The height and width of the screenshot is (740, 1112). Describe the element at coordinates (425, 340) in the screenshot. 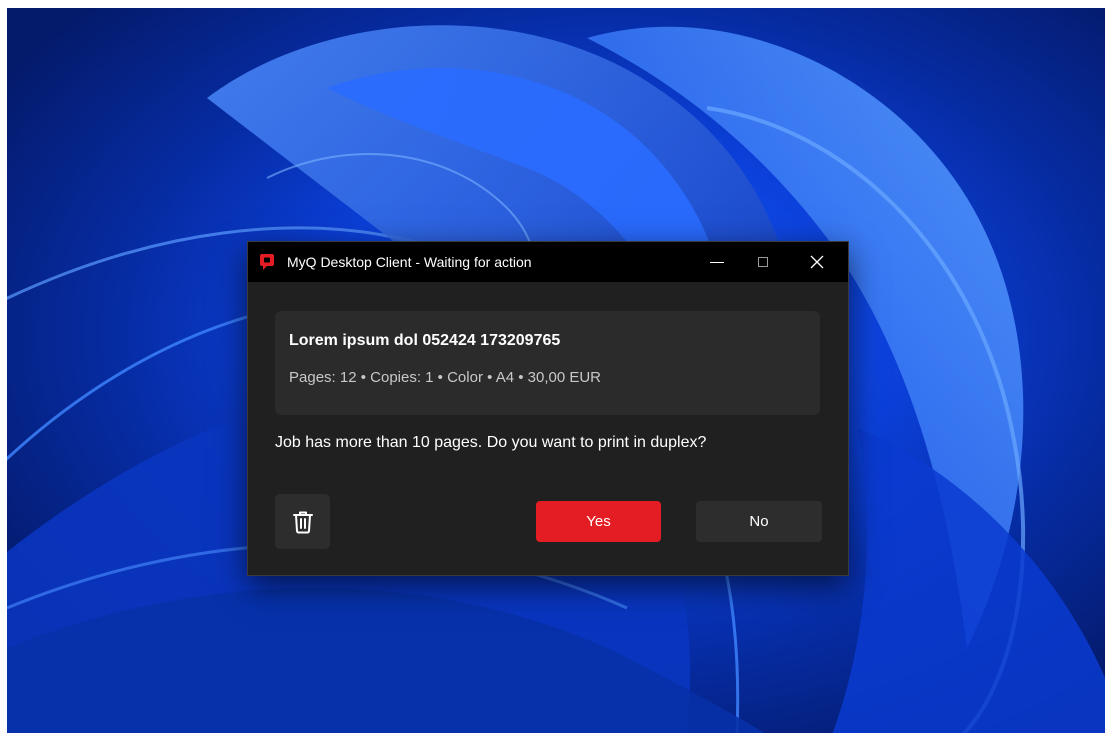

I see `job-name: Lorem ipsum dol 052424 173209765` at that location.